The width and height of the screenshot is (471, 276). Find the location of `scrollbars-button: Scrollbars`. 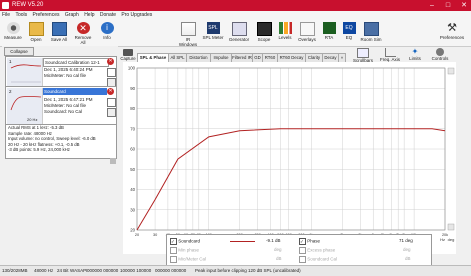

scrollbars-button: Scrollbars is located at coordinates (363, 55).